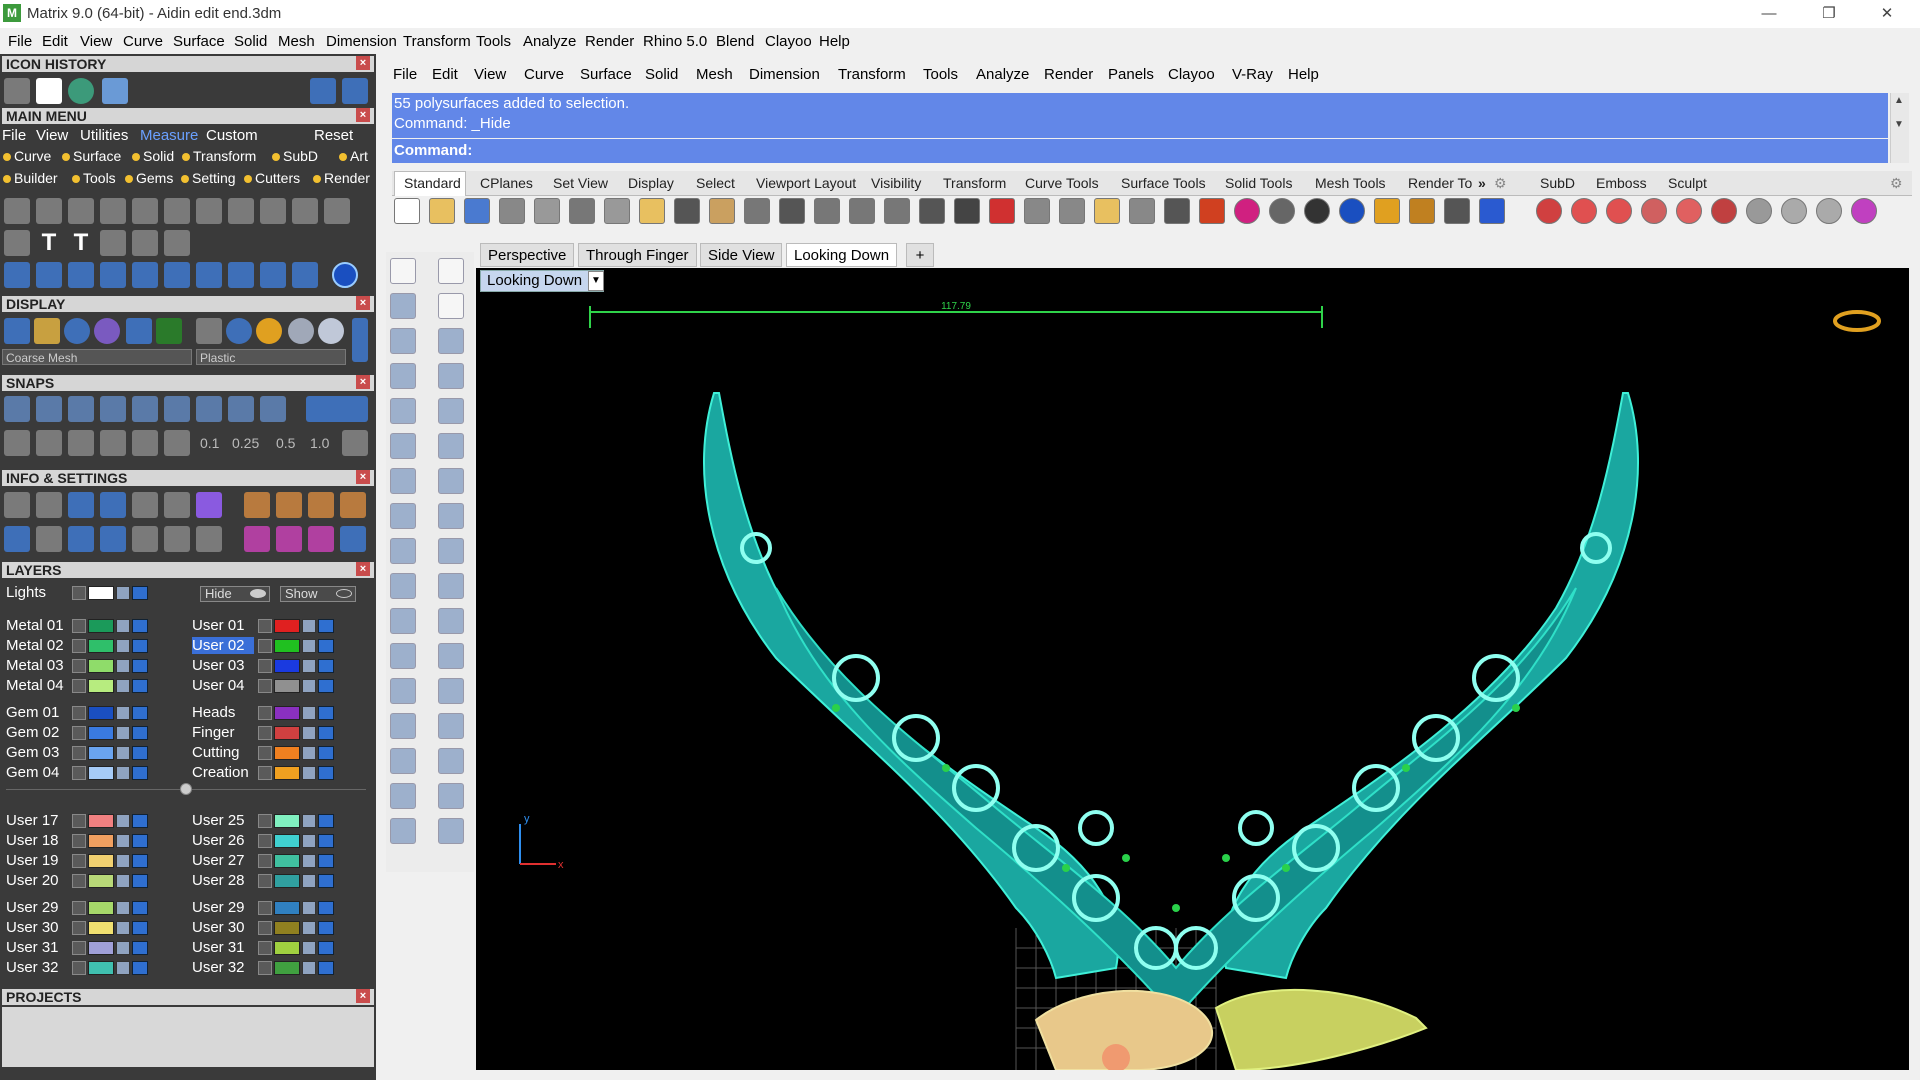 The height and width of the screenshot is (1080, 1920). I want to click on layer-name: User 03, so click(223, 665).